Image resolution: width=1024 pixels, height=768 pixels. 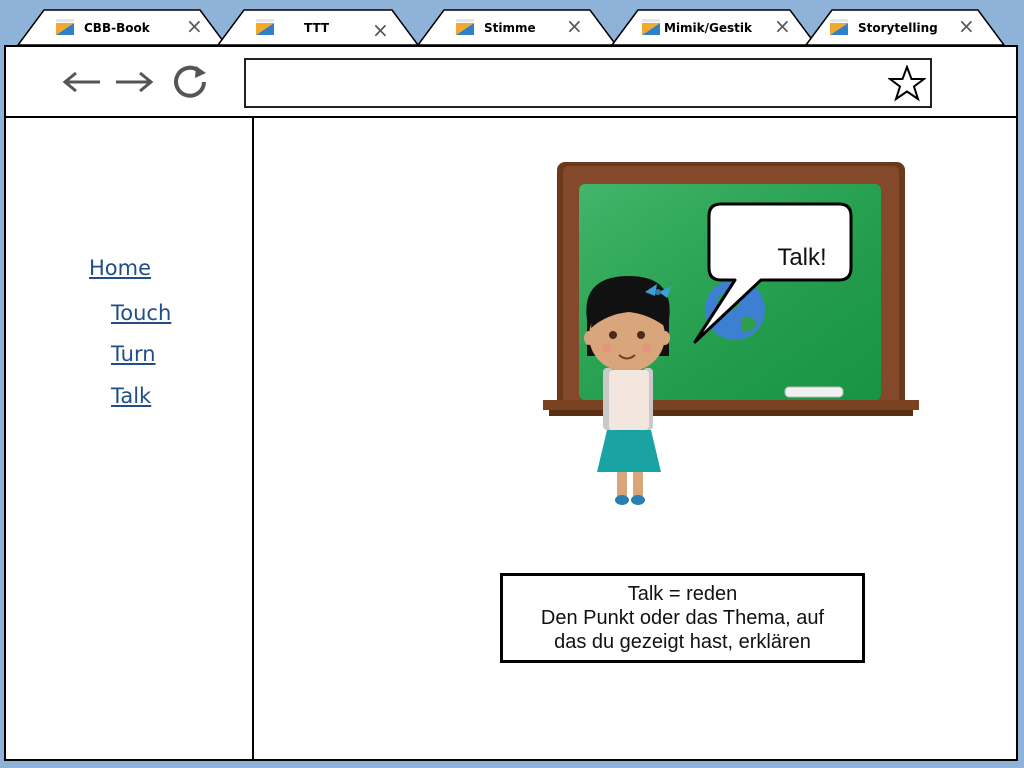 I want to click on caption-line: Talk = reden, so click(x=682, y=594).